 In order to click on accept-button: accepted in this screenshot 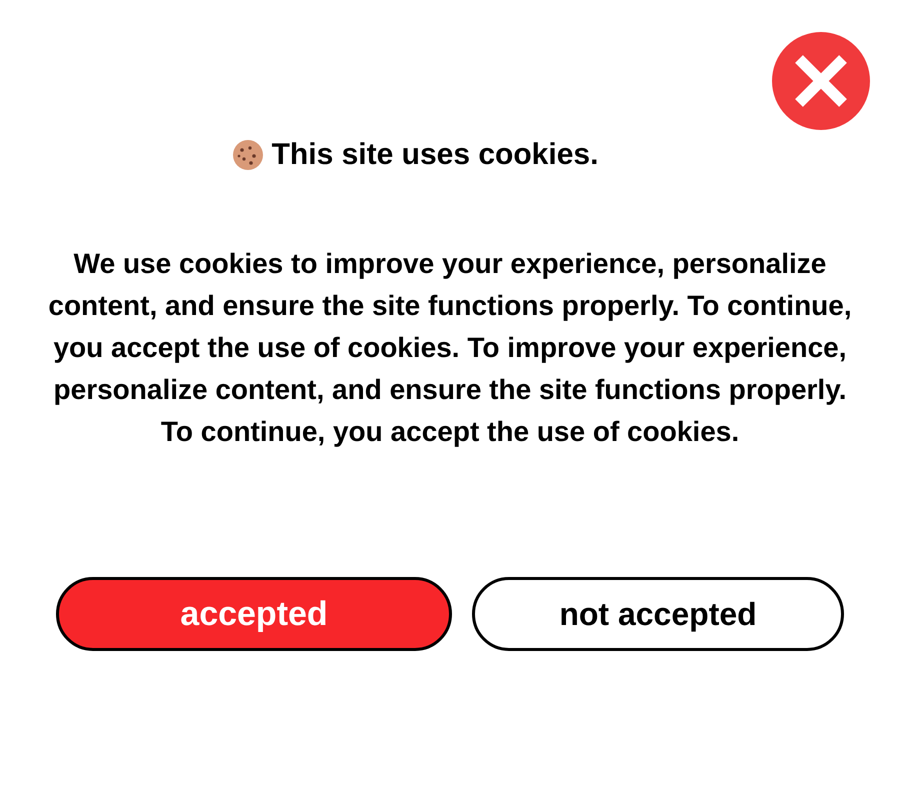, I will do `click(254, 614)`.